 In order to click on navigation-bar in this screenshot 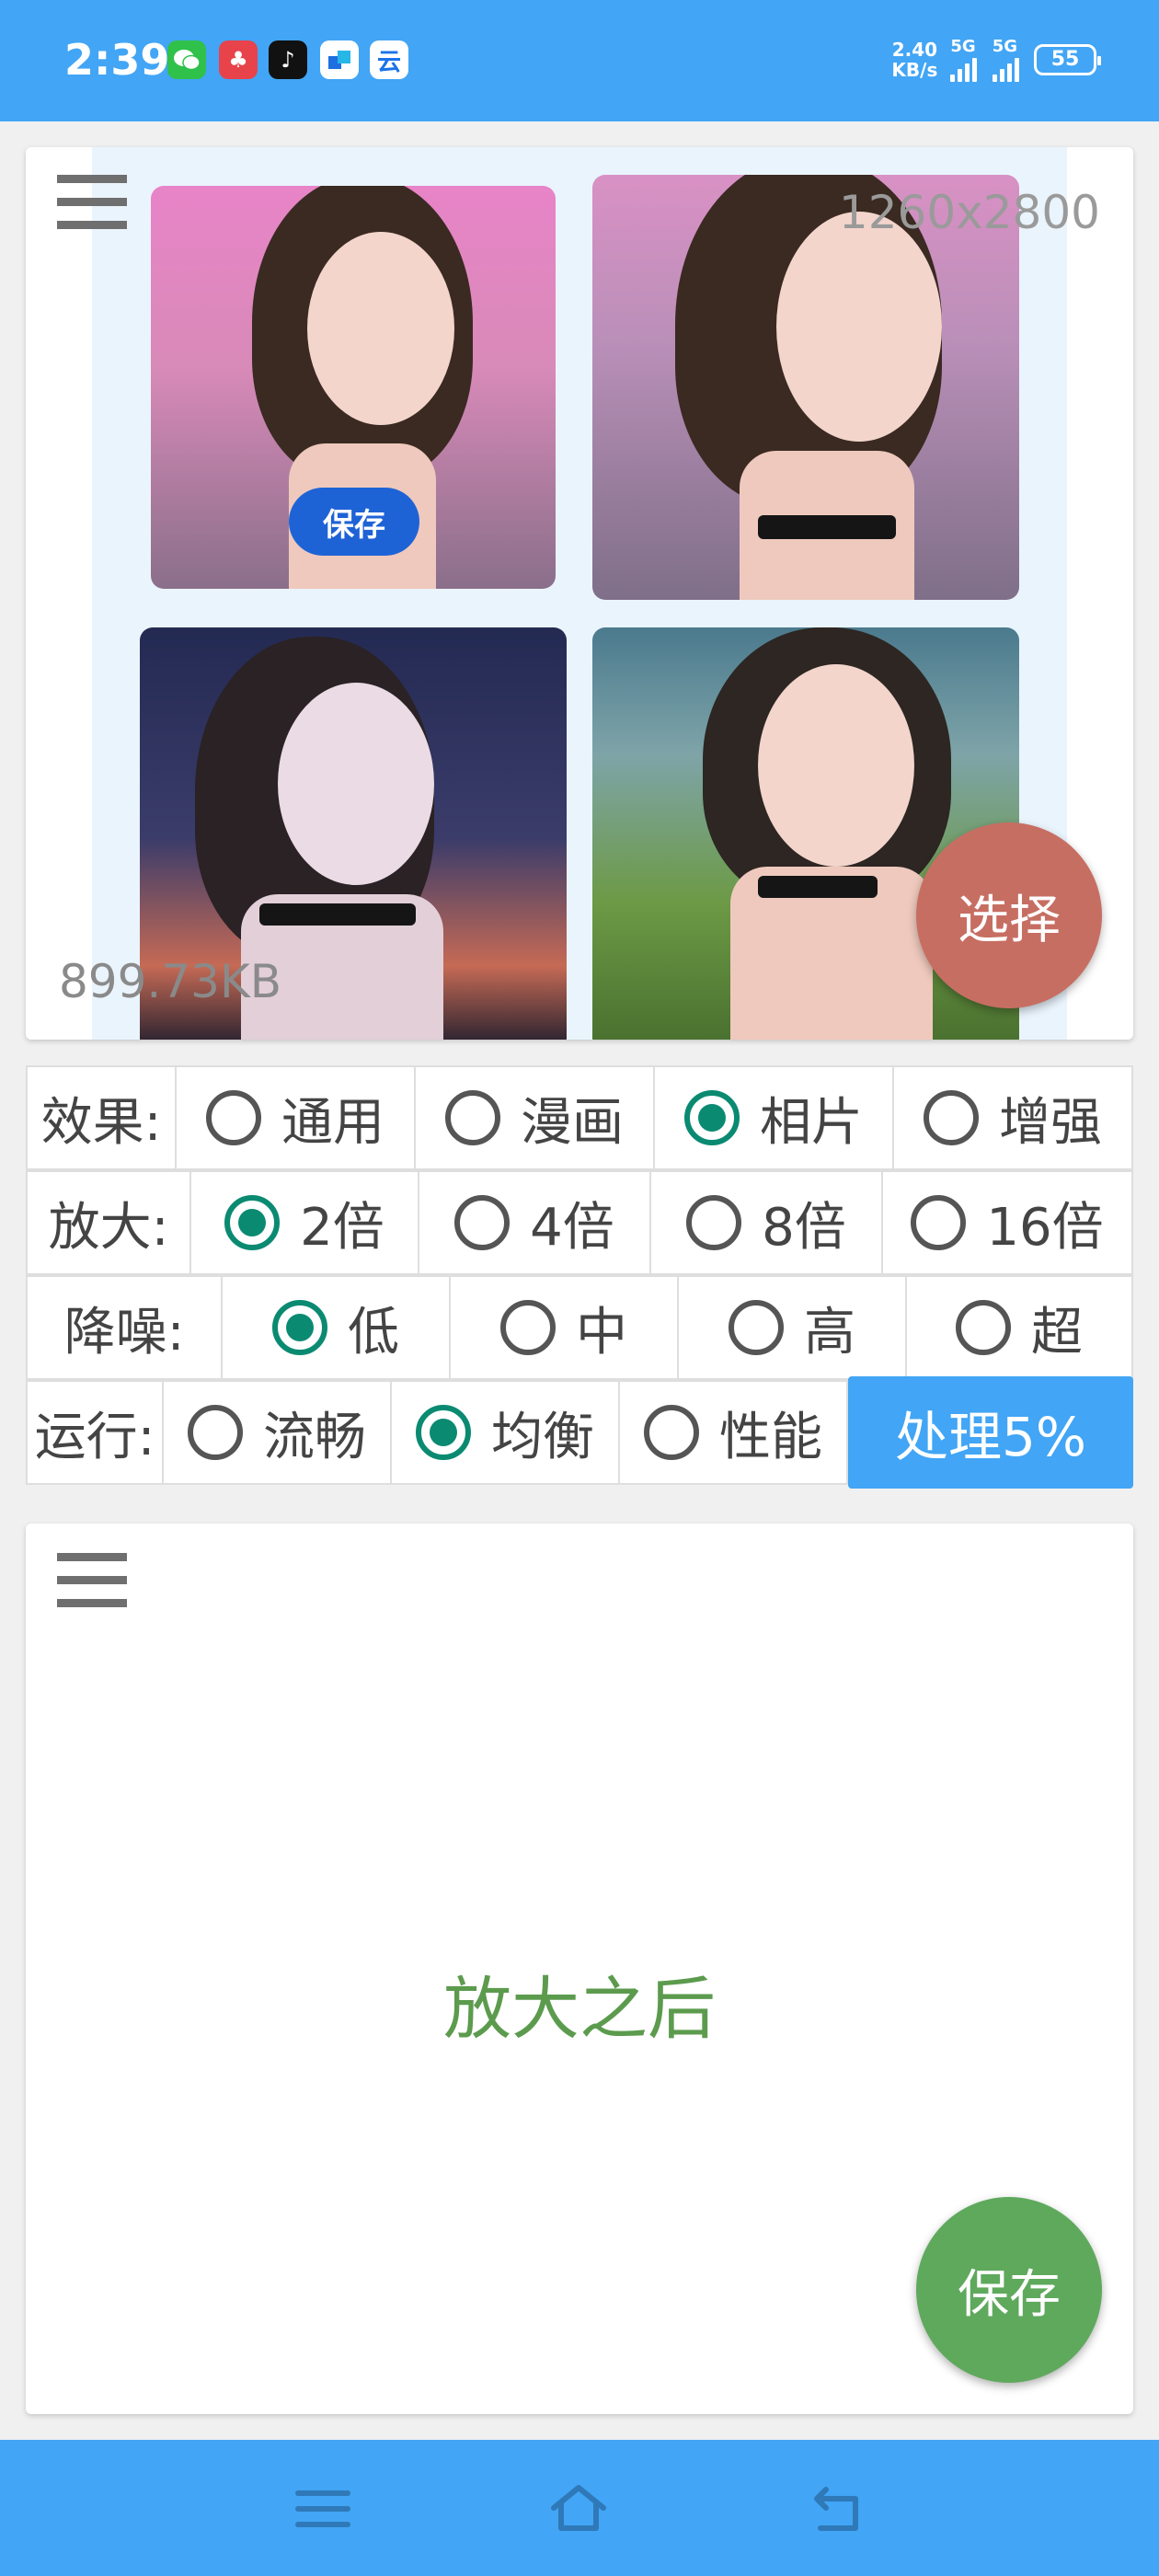, I will do `click(579, 2508)`.